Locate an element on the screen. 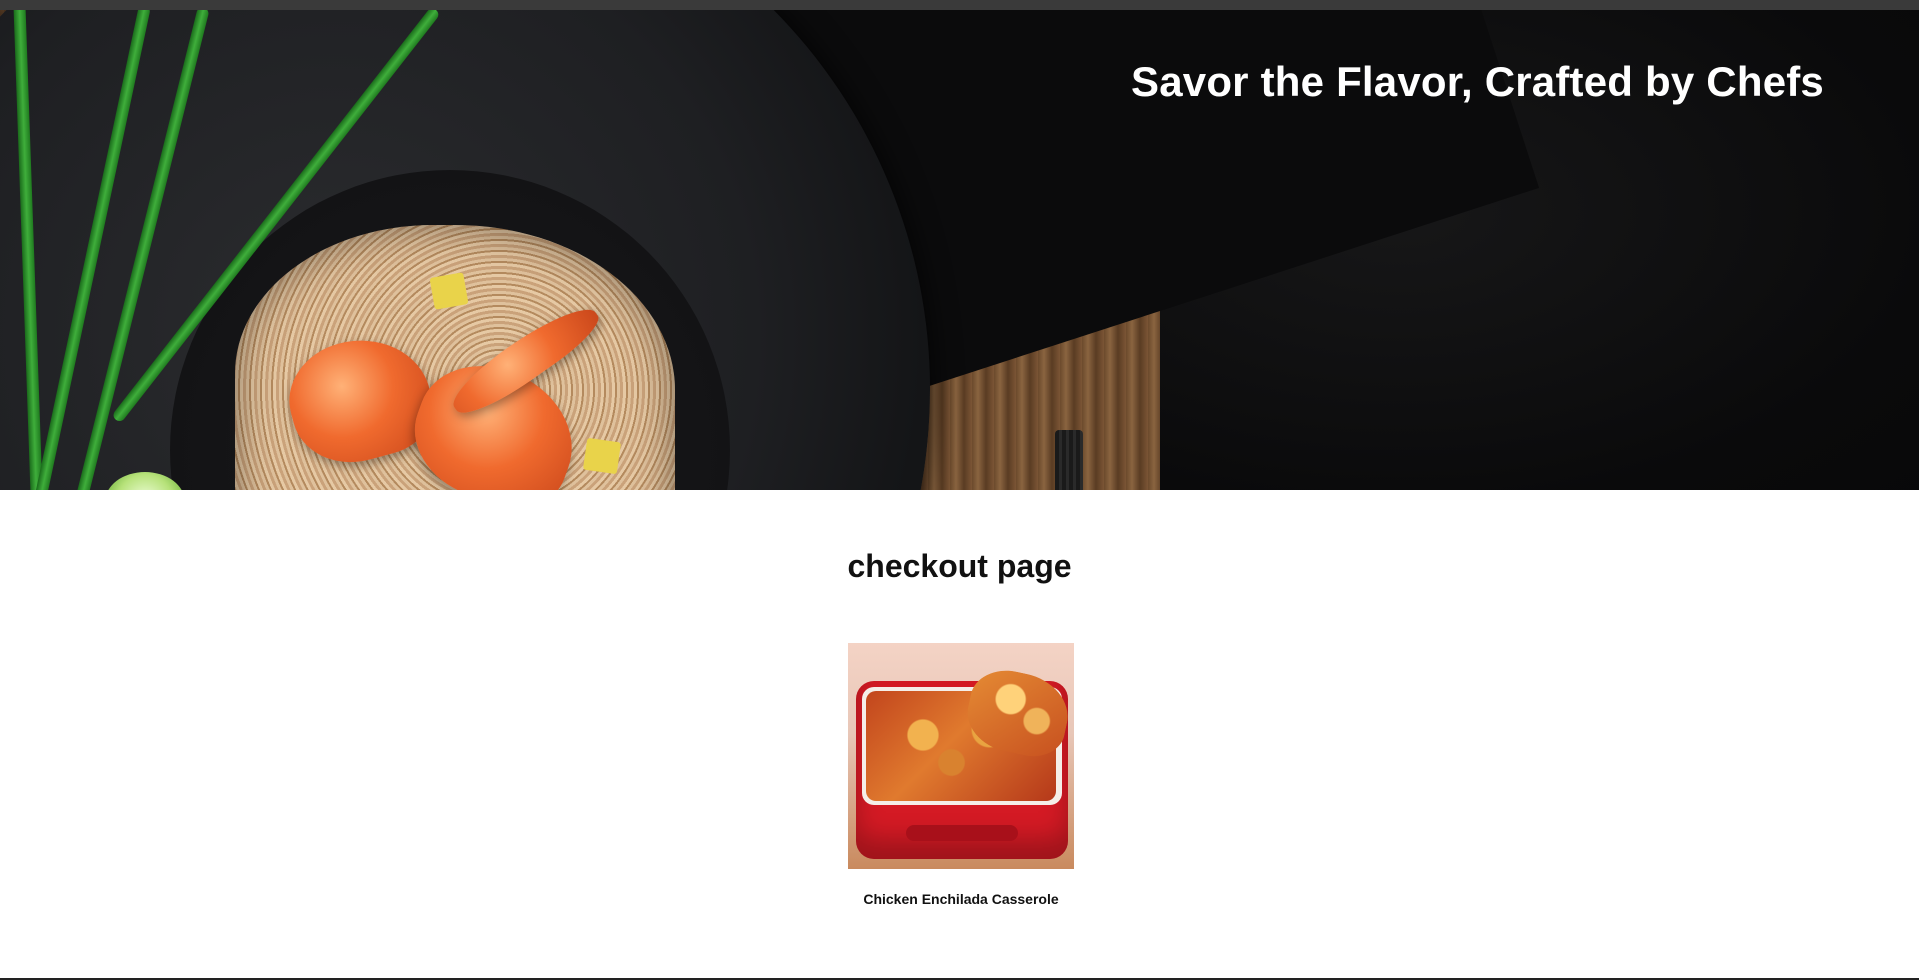  hero-title: Savor the Flavor, Crafted by Chefs is located at coordinates (1477, 81).